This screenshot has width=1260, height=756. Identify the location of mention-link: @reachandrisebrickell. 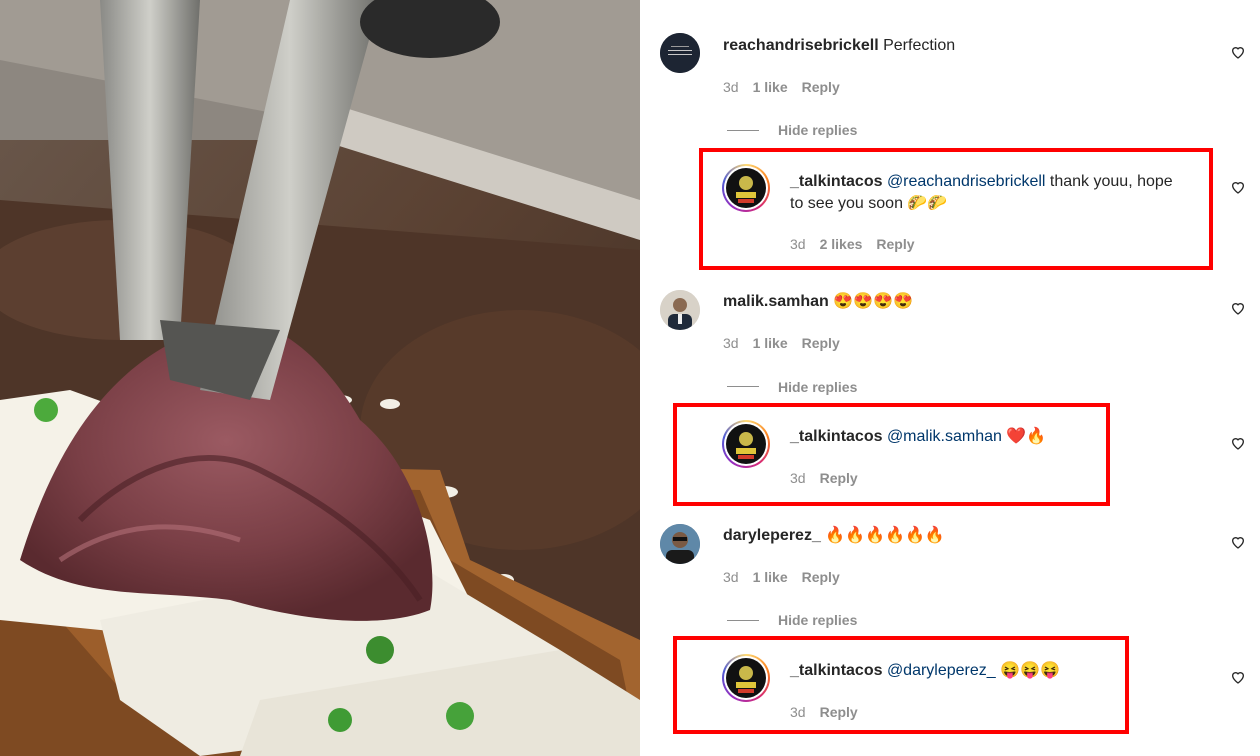
(966, 181).